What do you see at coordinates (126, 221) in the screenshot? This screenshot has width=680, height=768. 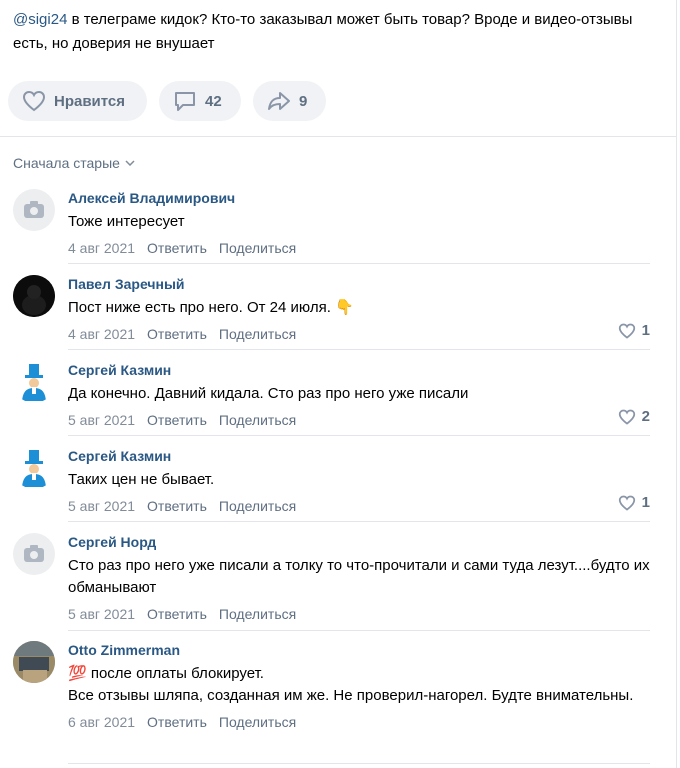 I see `comment-text: Тоже интересует` at bounding box center [126, 221].